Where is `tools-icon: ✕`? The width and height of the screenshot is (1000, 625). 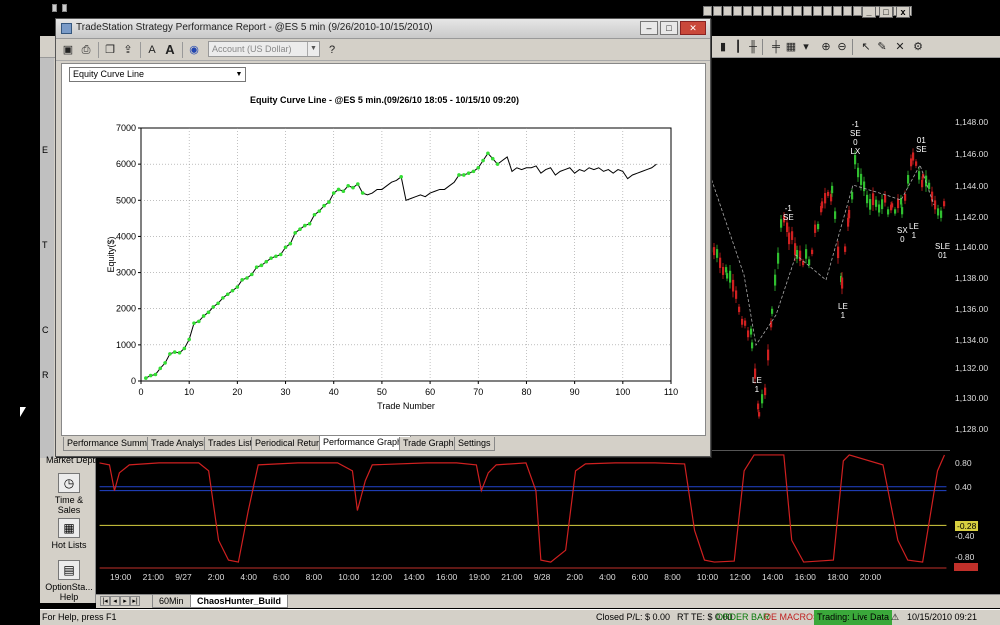 tools-icon: ✕ is located at coordinates (900, 47).